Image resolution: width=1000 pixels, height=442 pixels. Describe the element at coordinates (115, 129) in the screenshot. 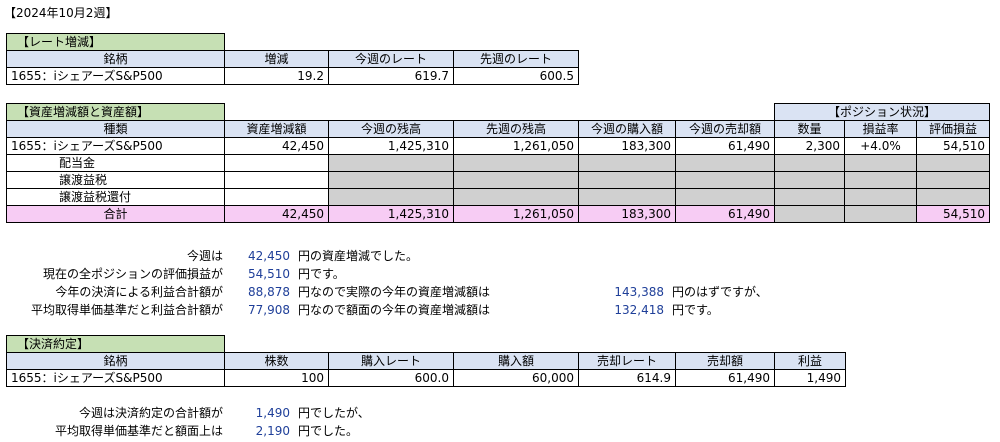

I see `assets-header-type: 種類` at that location.